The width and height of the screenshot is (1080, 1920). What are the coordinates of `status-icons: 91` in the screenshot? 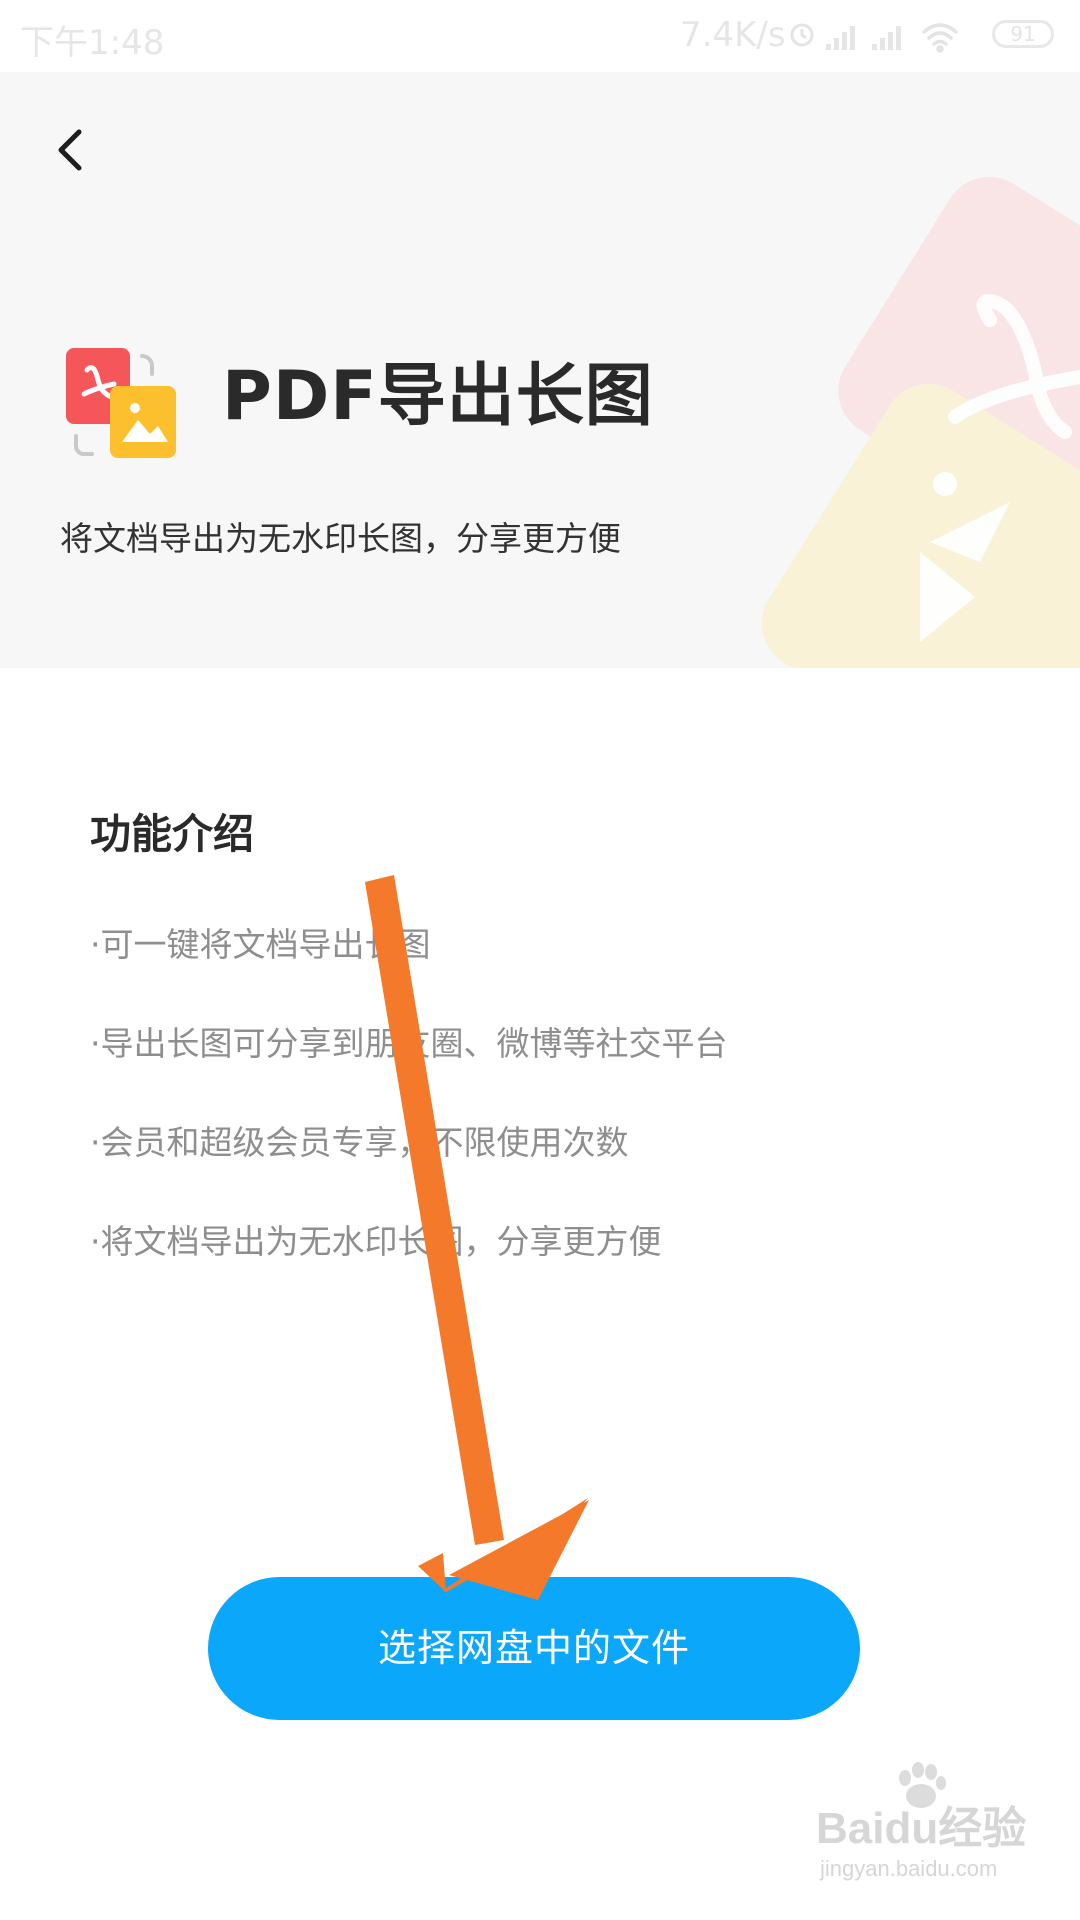 It's located at (925, 38).